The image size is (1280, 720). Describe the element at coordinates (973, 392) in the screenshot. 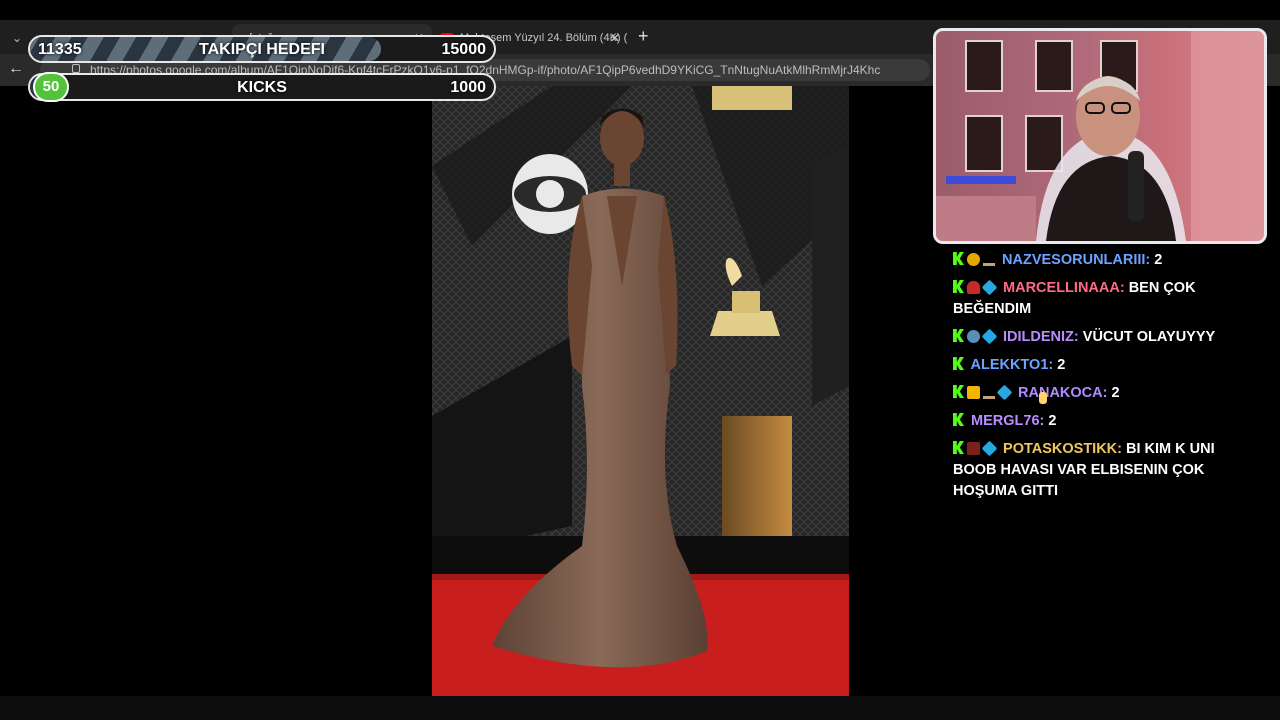

I see `crown-badge-icon` at that location.